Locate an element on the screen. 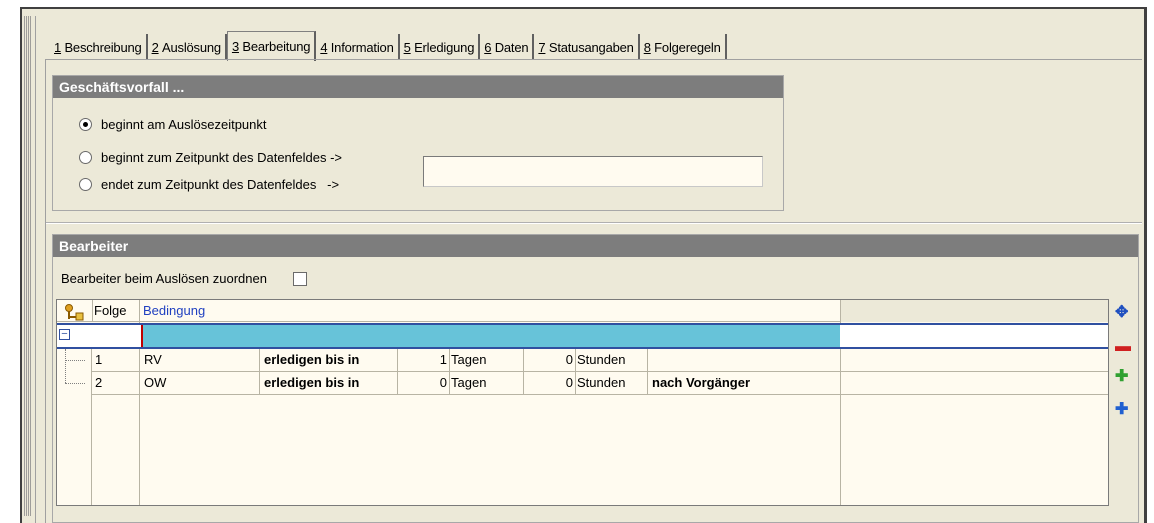 The height and width of the screenshot is (523, 1154). tab-label: Auslösung is located at coordinates (191, 47).